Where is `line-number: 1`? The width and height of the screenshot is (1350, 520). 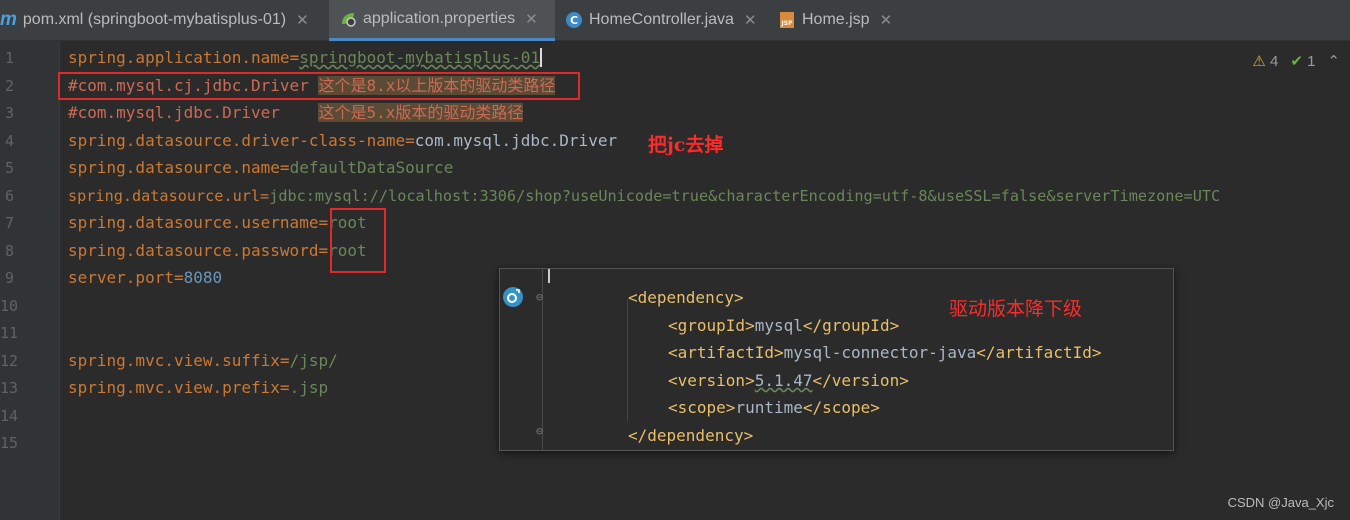
line-number: 1 is located at coordinates (9, 58).